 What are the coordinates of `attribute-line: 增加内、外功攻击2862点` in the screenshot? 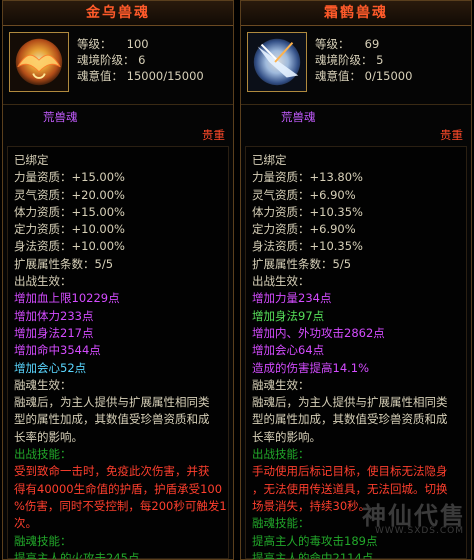 It's located at (318, 332).